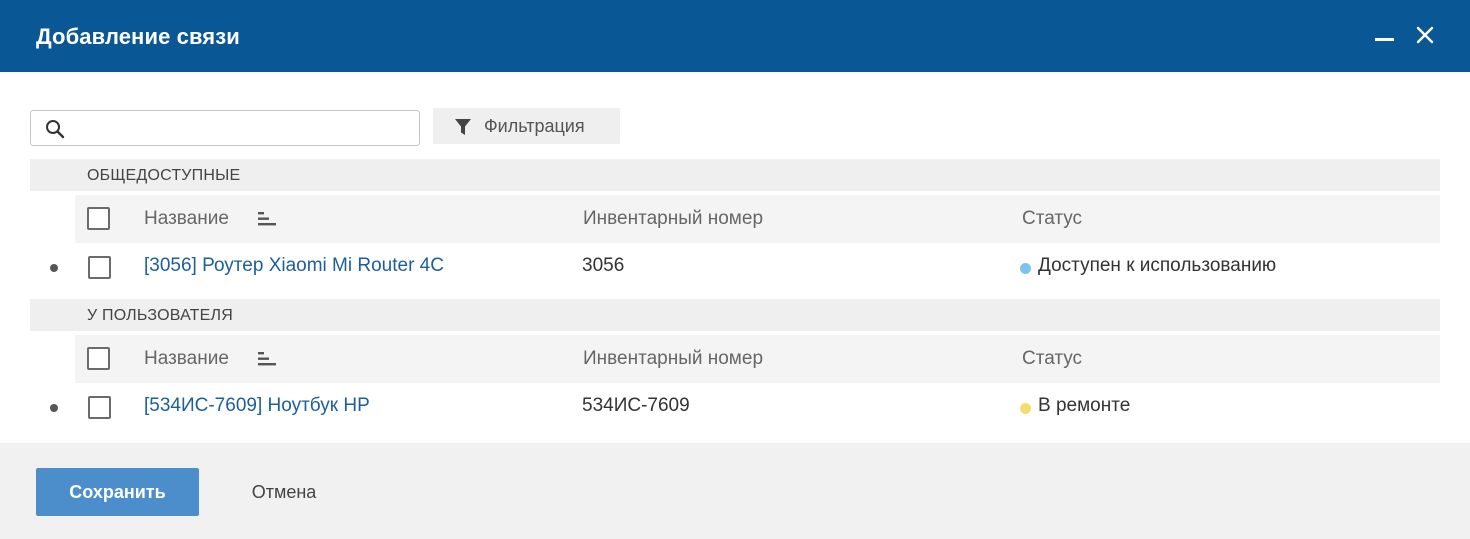 This screenshot has height=539, width=1470. Describe the element at coordinates (164, 175) in the screenshot. I see `group-title: ОБЩЕДОСТУПНЫЕ` at that location.